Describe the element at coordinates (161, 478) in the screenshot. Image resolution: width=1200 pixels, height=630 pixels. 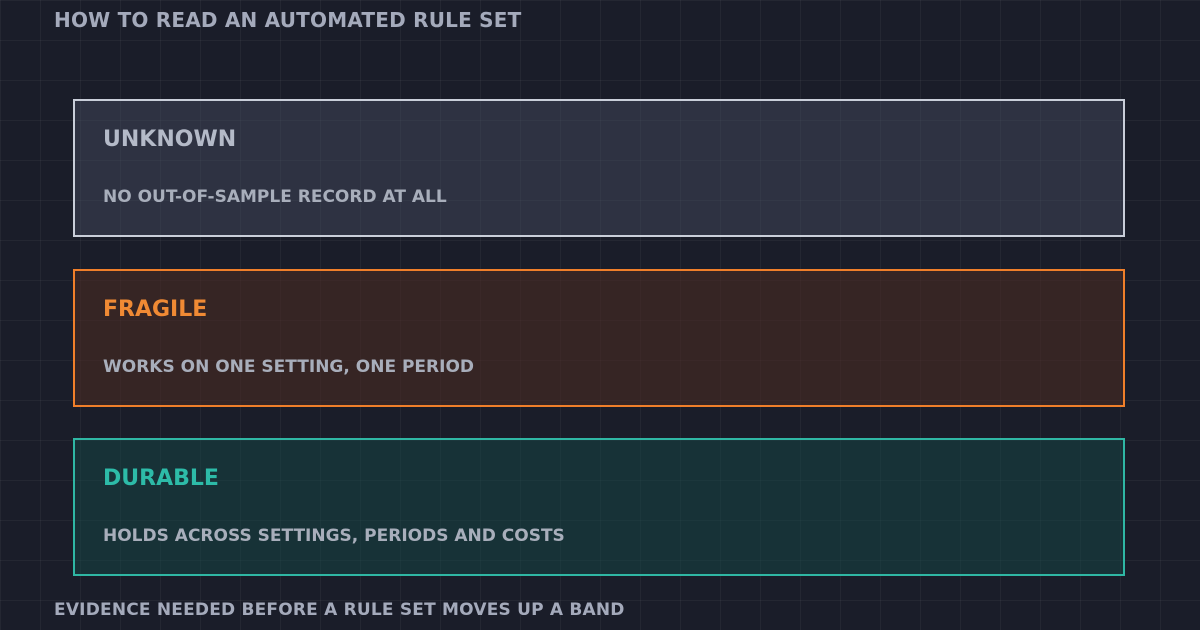
I see `band-durable-label: DURABLE` at that location.